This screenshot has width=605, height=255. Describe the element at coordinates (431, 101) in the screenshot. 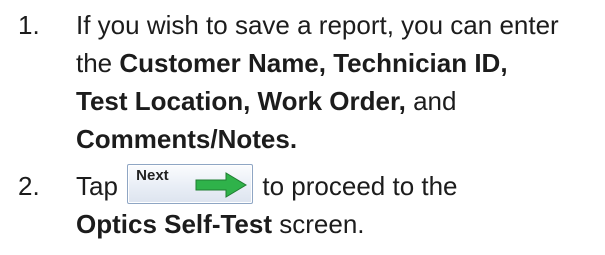

I see `step-text: and` at that location.